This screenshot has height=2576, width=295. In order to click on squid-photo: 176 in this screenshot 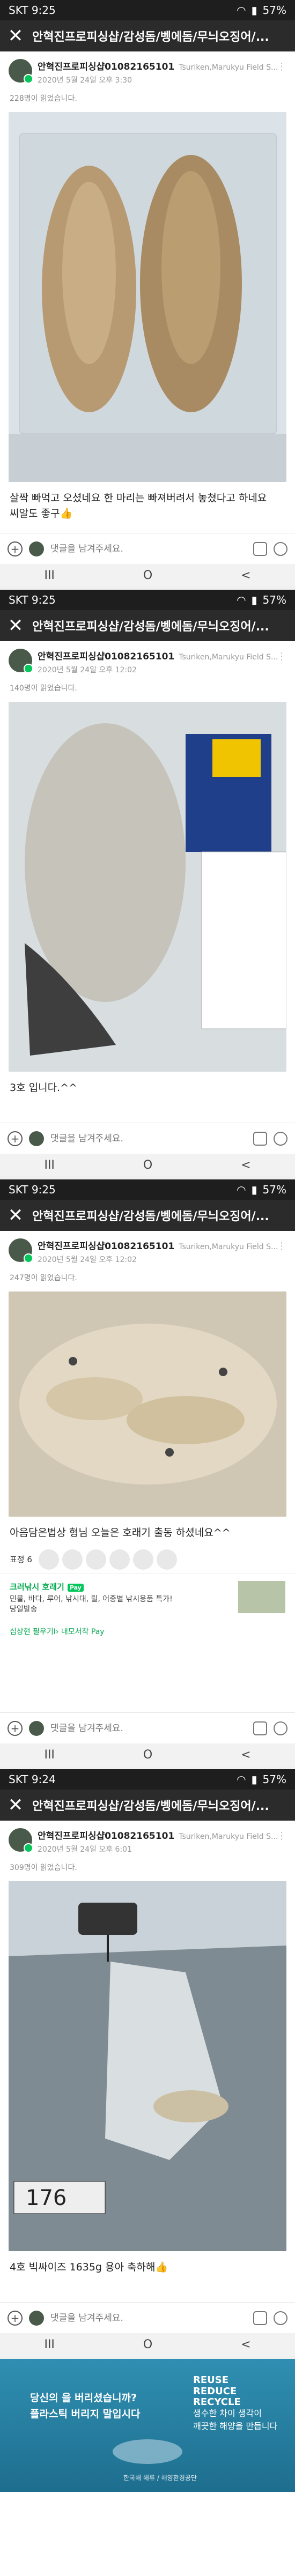, I will do `click(147, 2066)`.